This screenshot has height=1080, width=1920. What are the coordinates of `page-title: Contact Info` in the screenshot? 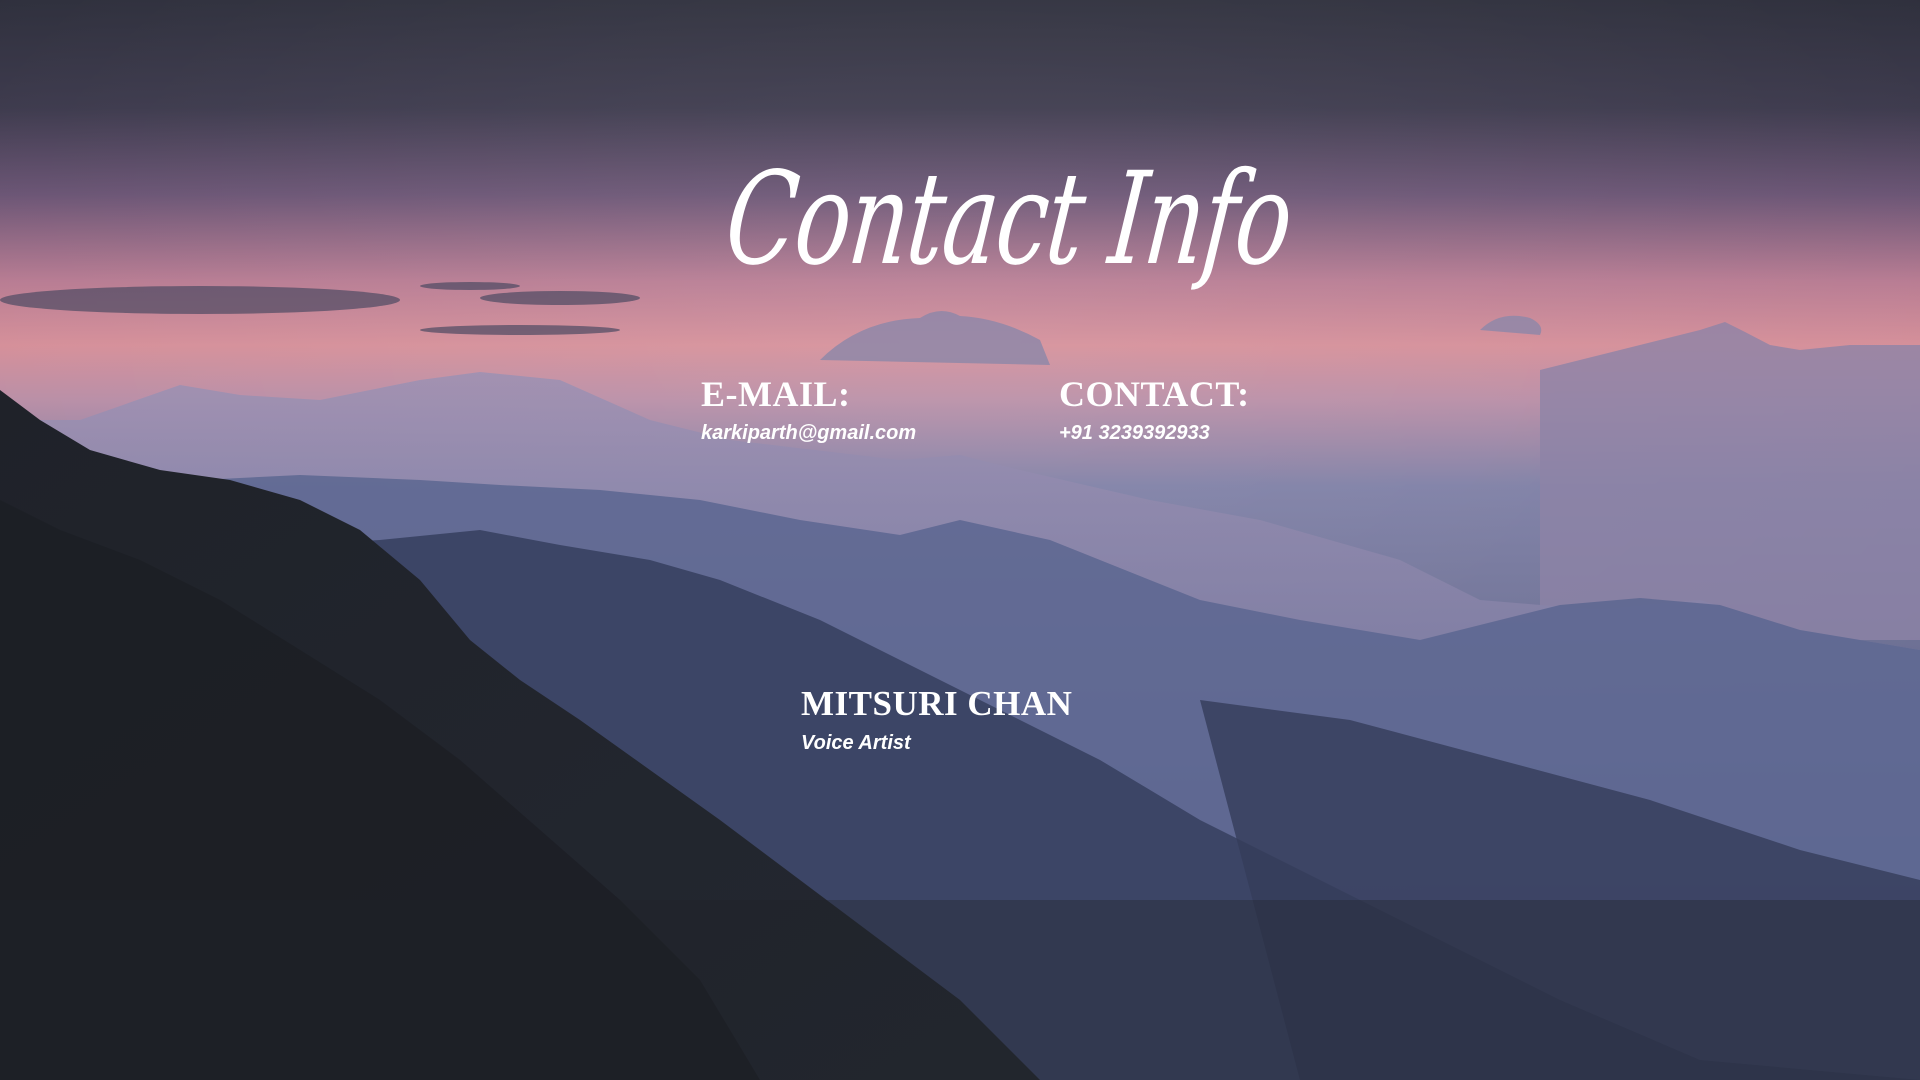 It's located at (1008, 219).